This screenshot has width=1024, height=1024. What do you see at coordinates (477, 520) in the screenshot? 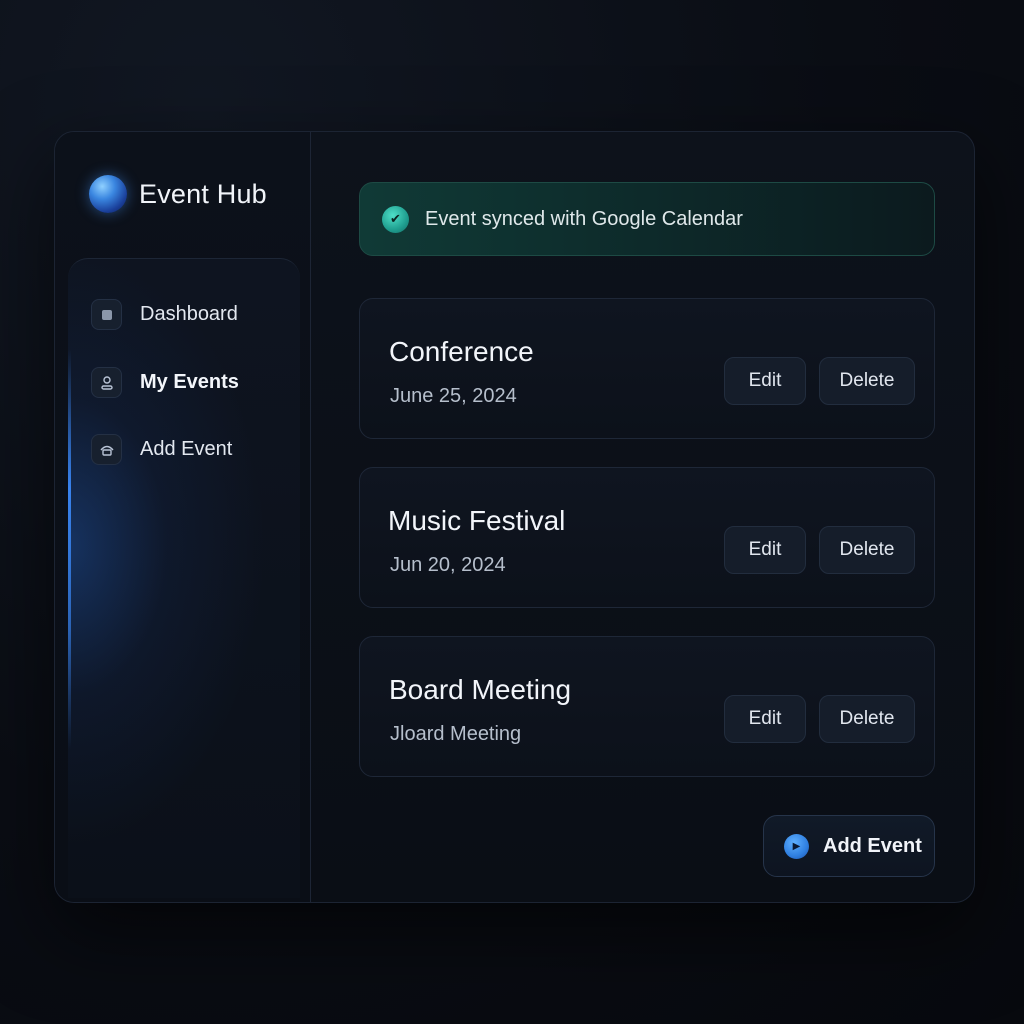
I see `event-title: Music Festival` at bounding box center [477, 520].